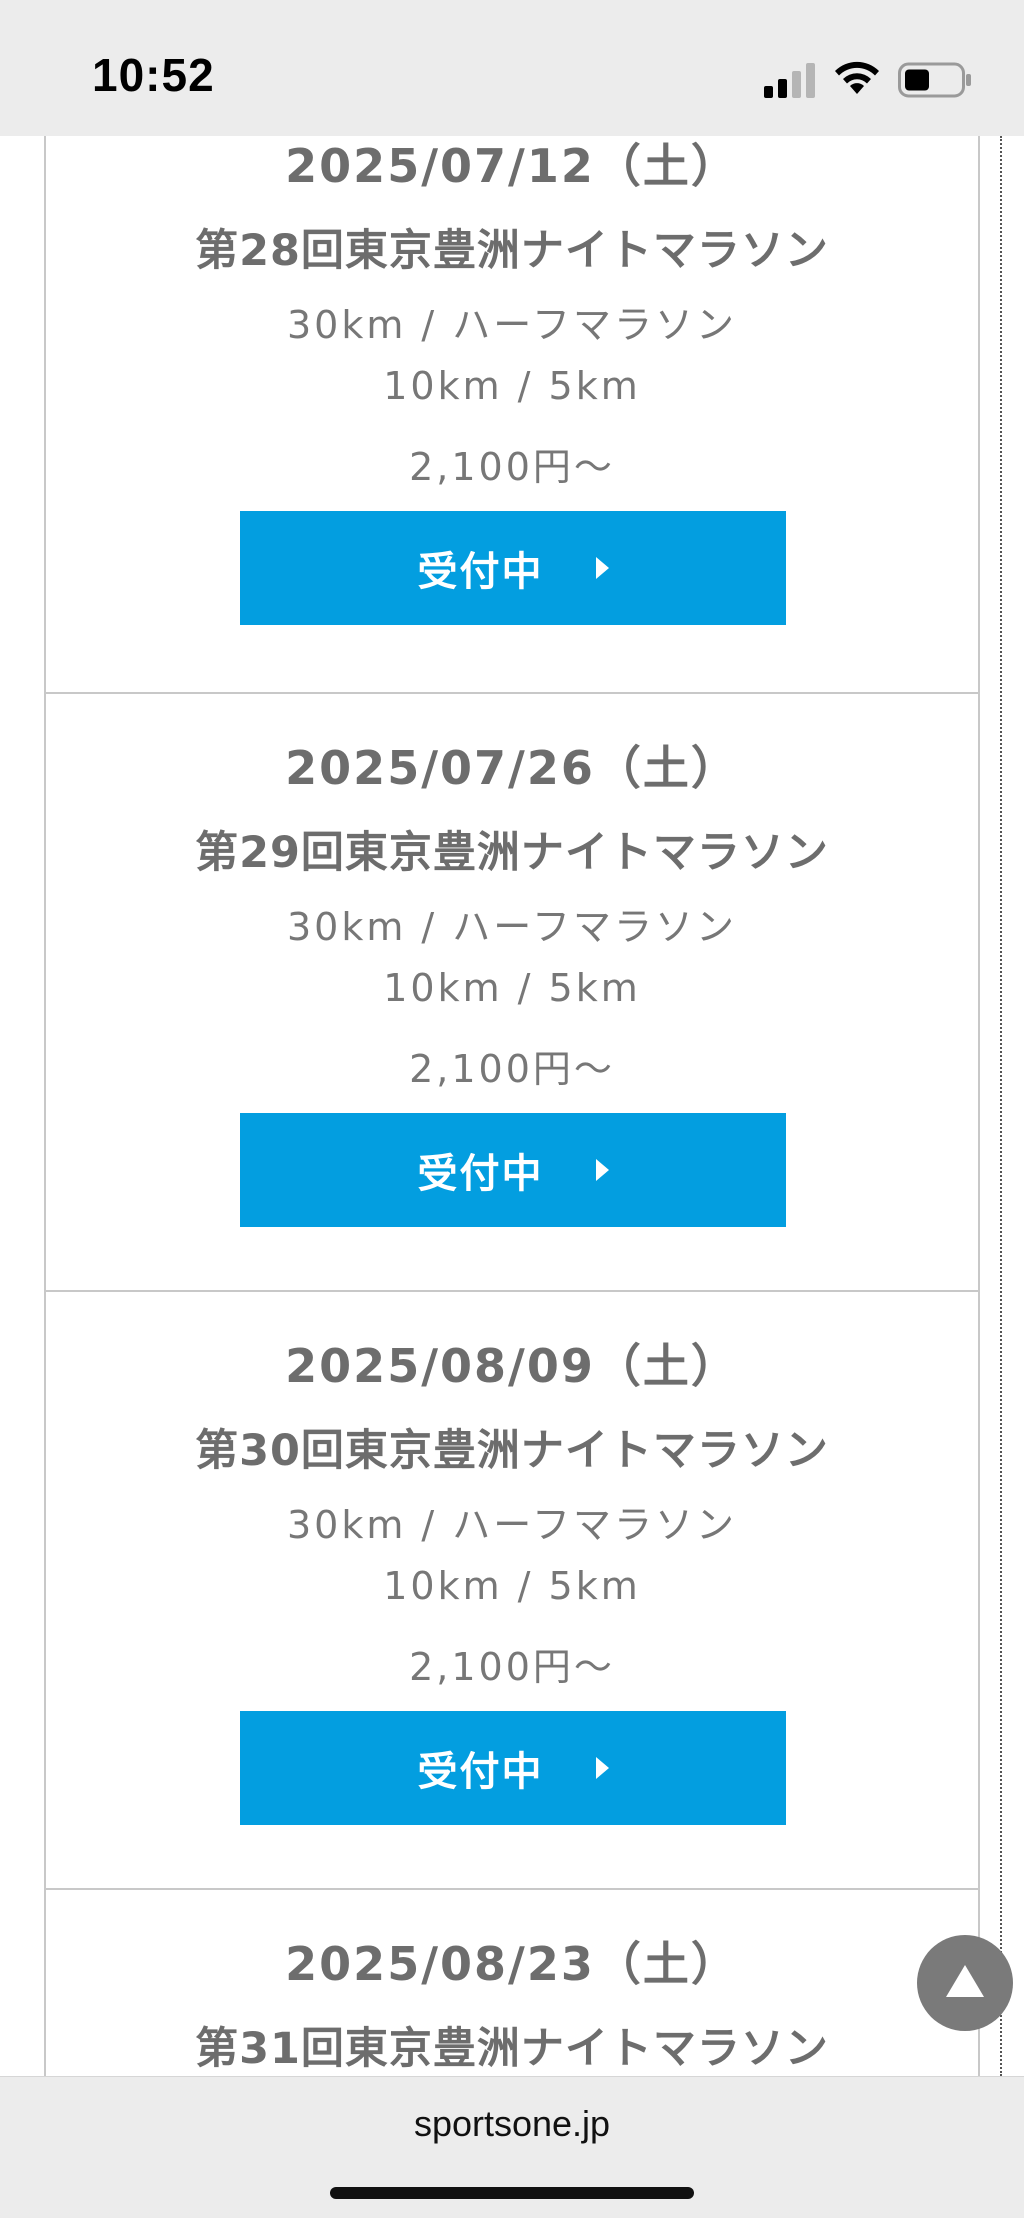 The width and height of the screenshot is (1024, 2218). I want to click on triangle-up-icon, so click(965, 1981).